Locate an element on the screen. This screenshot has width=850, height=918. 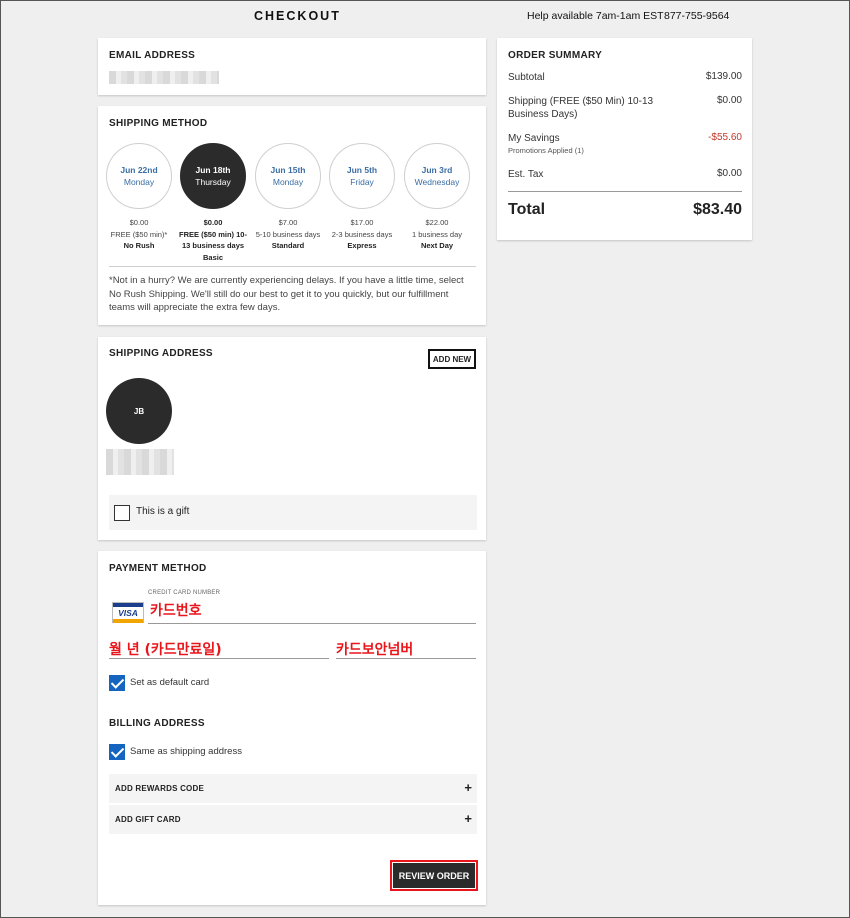
gift-checkbox-label: This is a gift is located at coordinates (163, 511).